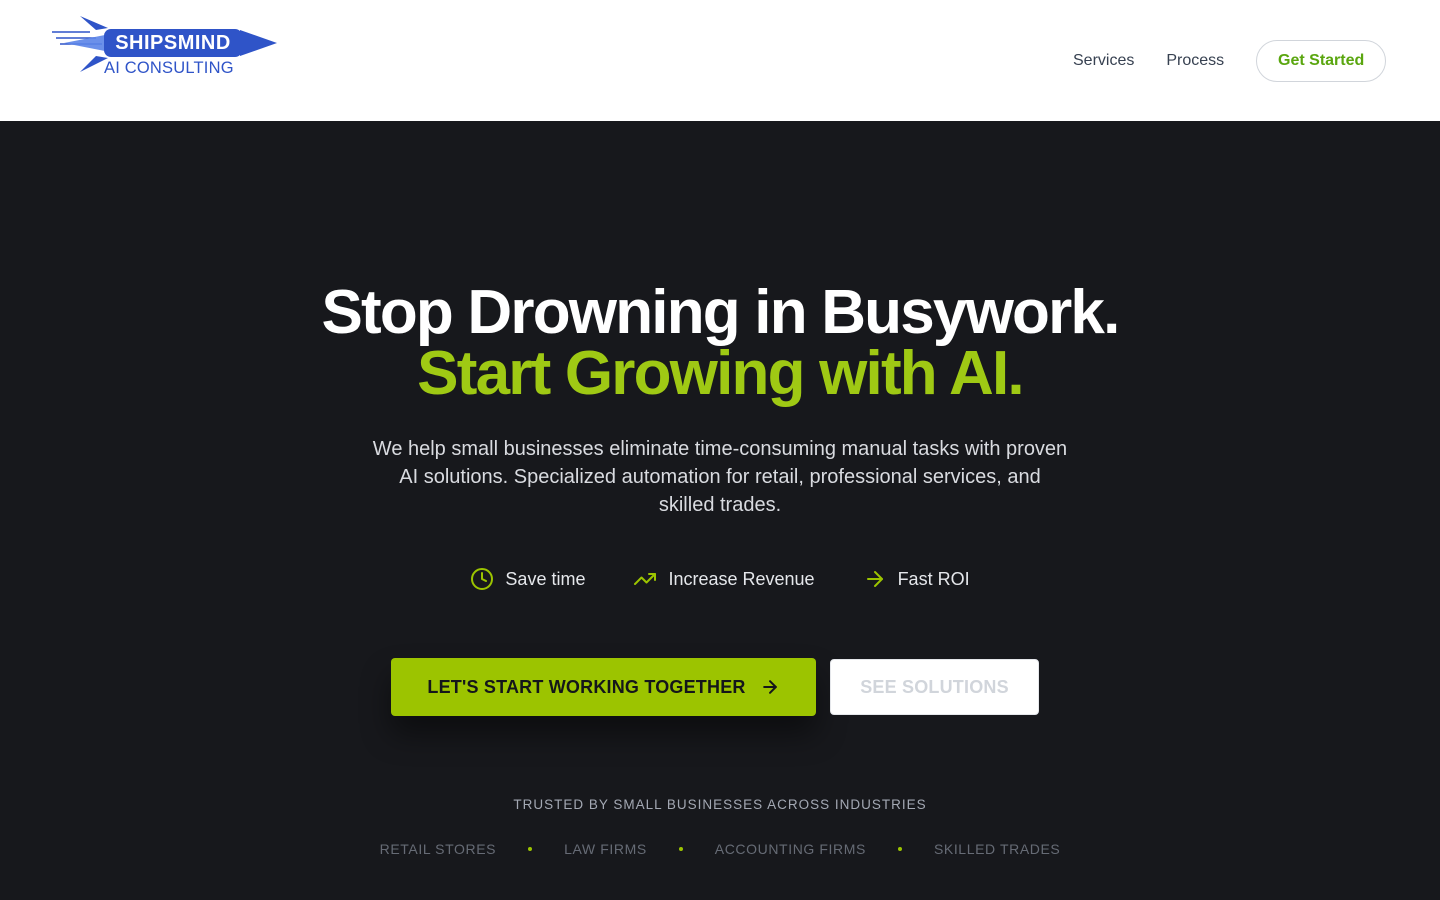  Describe the element at coordinates (482, 579) in the screenshot. I see `clock-icon` at that location.